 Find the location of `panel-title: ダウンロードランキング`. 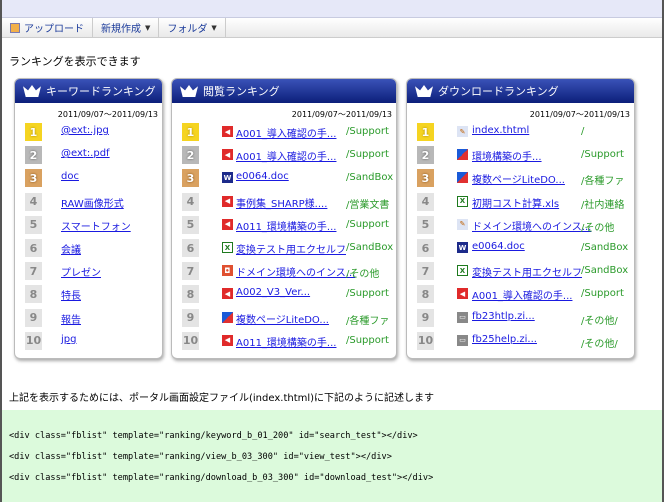

panel-title: ダウンロードランキング is located at coordinates (498, 91).